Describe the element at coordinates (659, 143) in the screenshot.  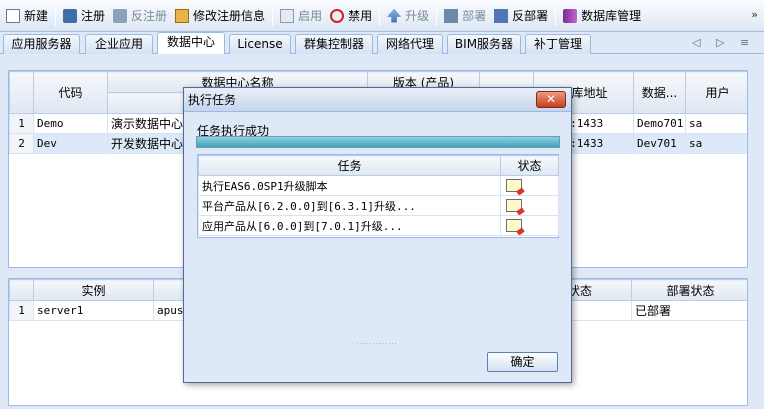
I see `cell-db-name: Dev701` at that location.